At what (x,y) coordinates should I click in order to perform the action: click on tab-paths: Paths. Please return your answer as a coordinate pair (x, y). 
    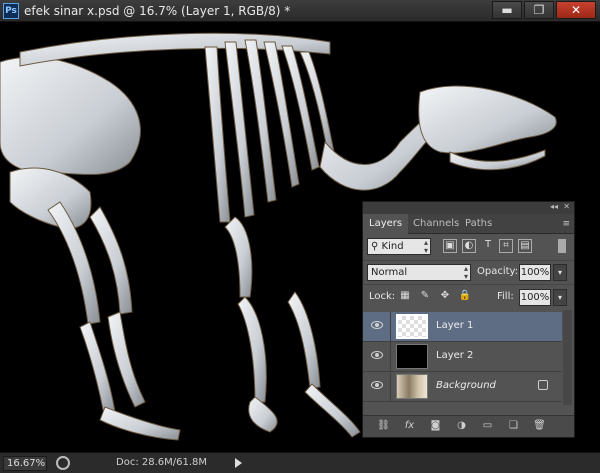
    Looking at the image, I should click on (478, 224).